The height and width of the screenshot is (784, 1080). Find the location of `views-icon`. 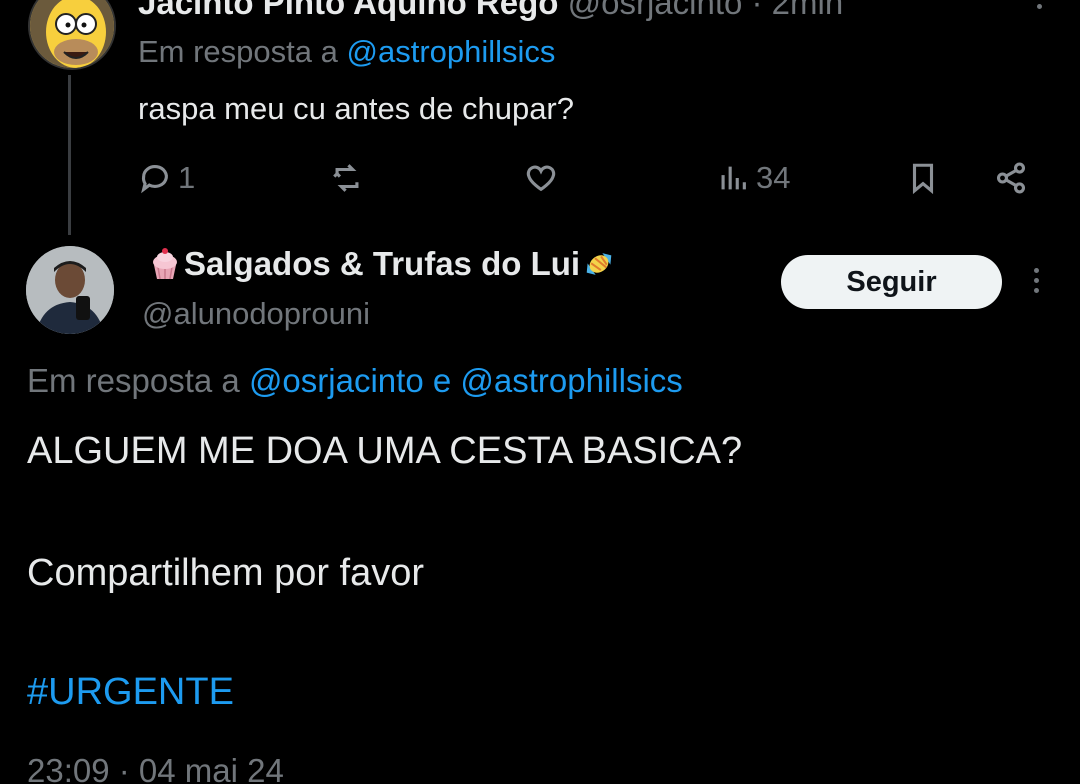

views-icon is located at coordinates (733, 178).